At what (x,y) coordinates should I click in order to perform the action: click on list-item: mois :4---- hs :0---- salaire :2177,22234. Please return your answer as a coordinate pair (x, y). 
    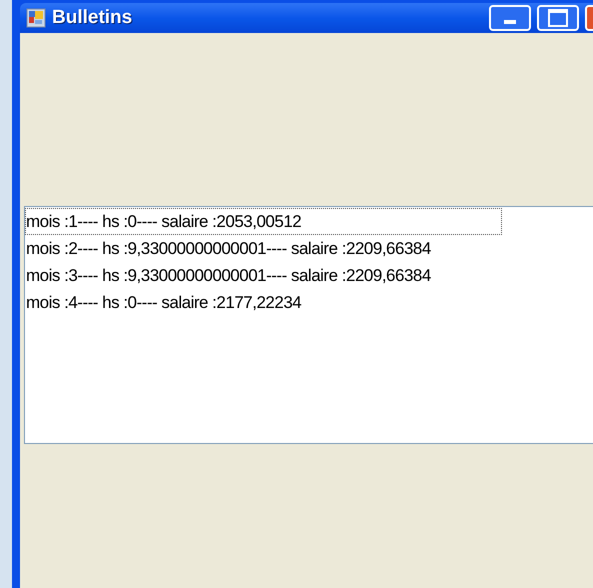
    Looking at the image, I should click on (263, 302).